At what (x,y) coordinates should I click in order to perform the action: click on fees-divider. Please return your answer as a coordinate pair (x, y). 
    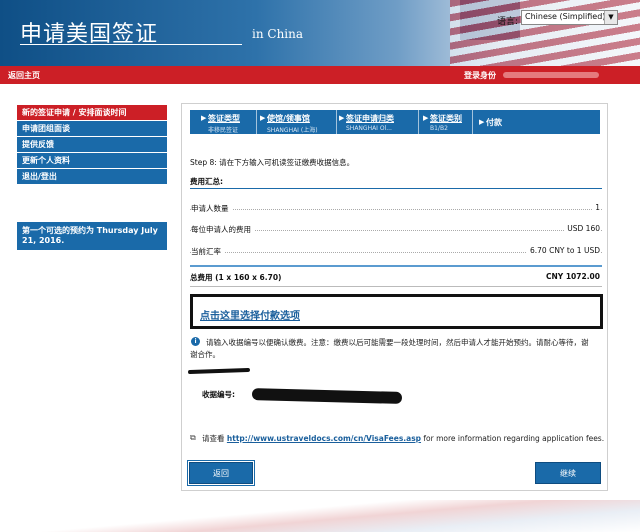
    Looking at the image, I should click on (396, 188).